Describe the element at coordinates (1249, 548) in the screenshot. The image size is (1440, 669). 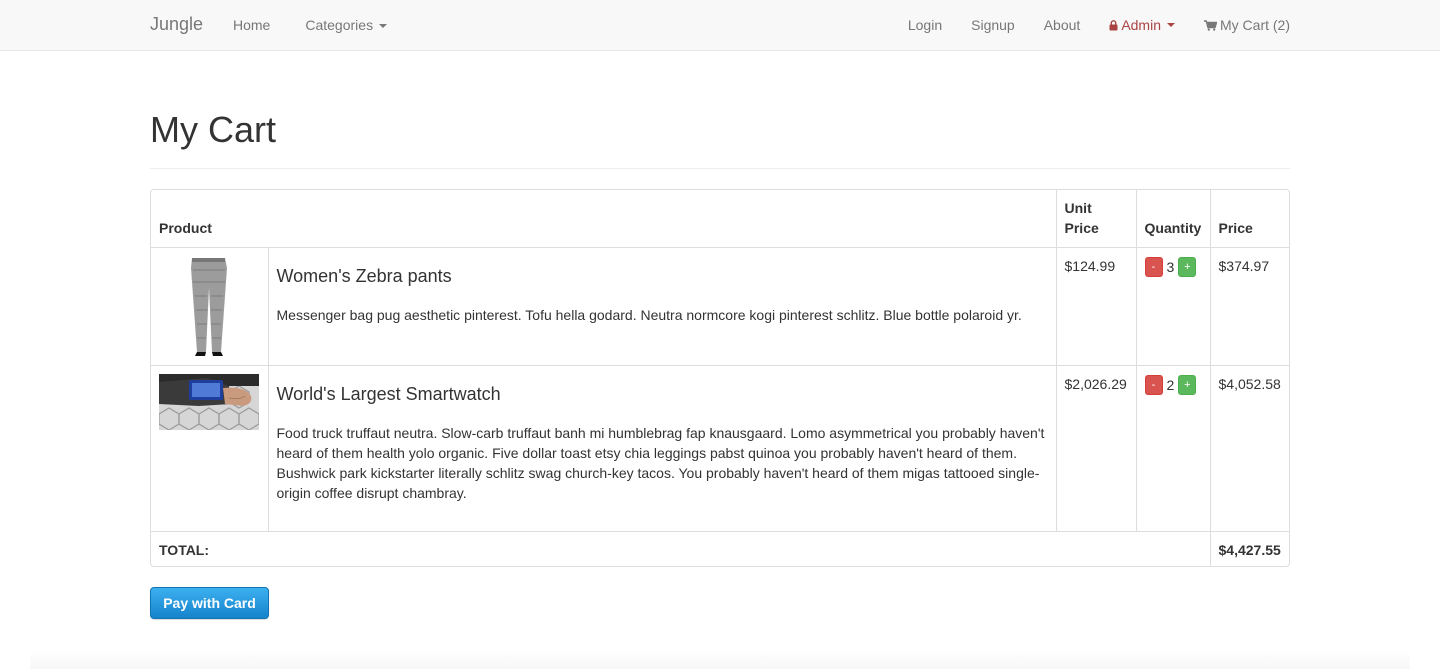
I see `total-value: $4,427.55` at that location.